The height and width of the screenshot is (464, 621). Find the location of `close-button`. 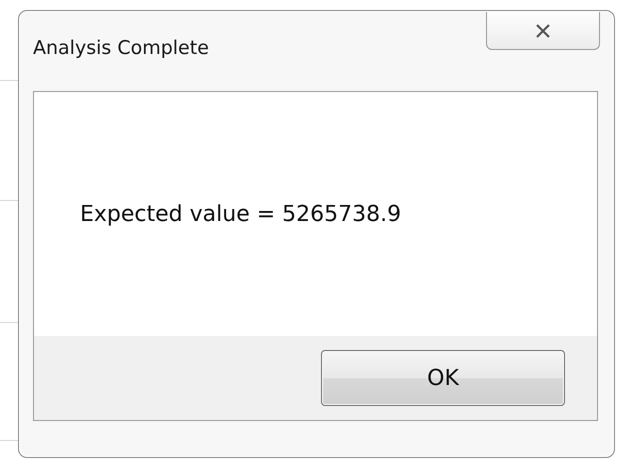

close-button is located at coordinates (543, 31).